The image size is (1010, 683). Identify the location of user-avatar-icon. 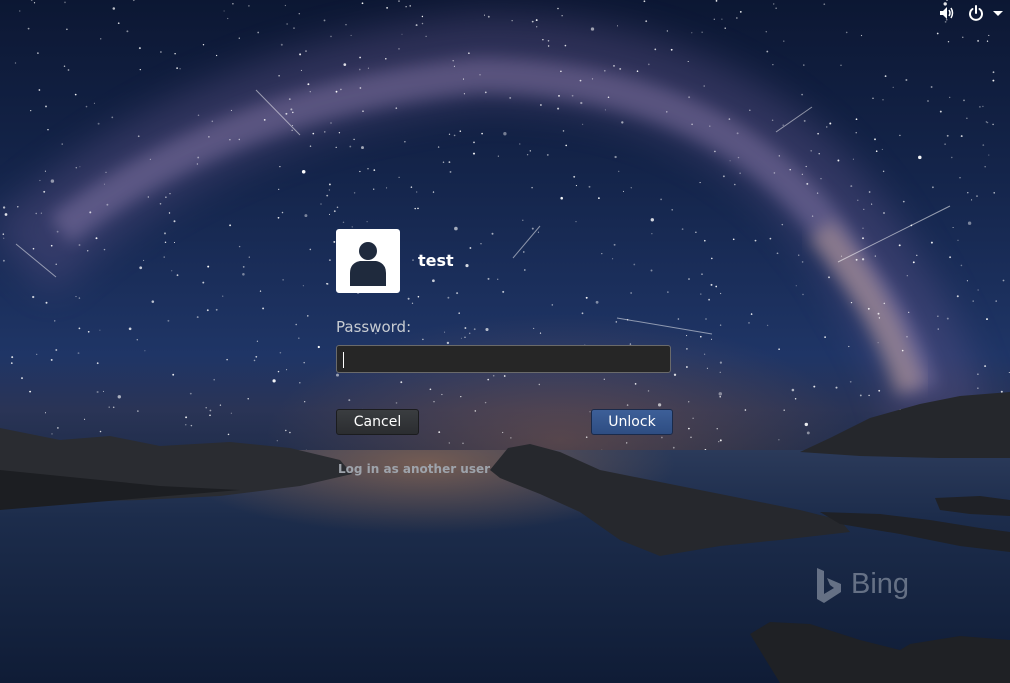
(368, 261).